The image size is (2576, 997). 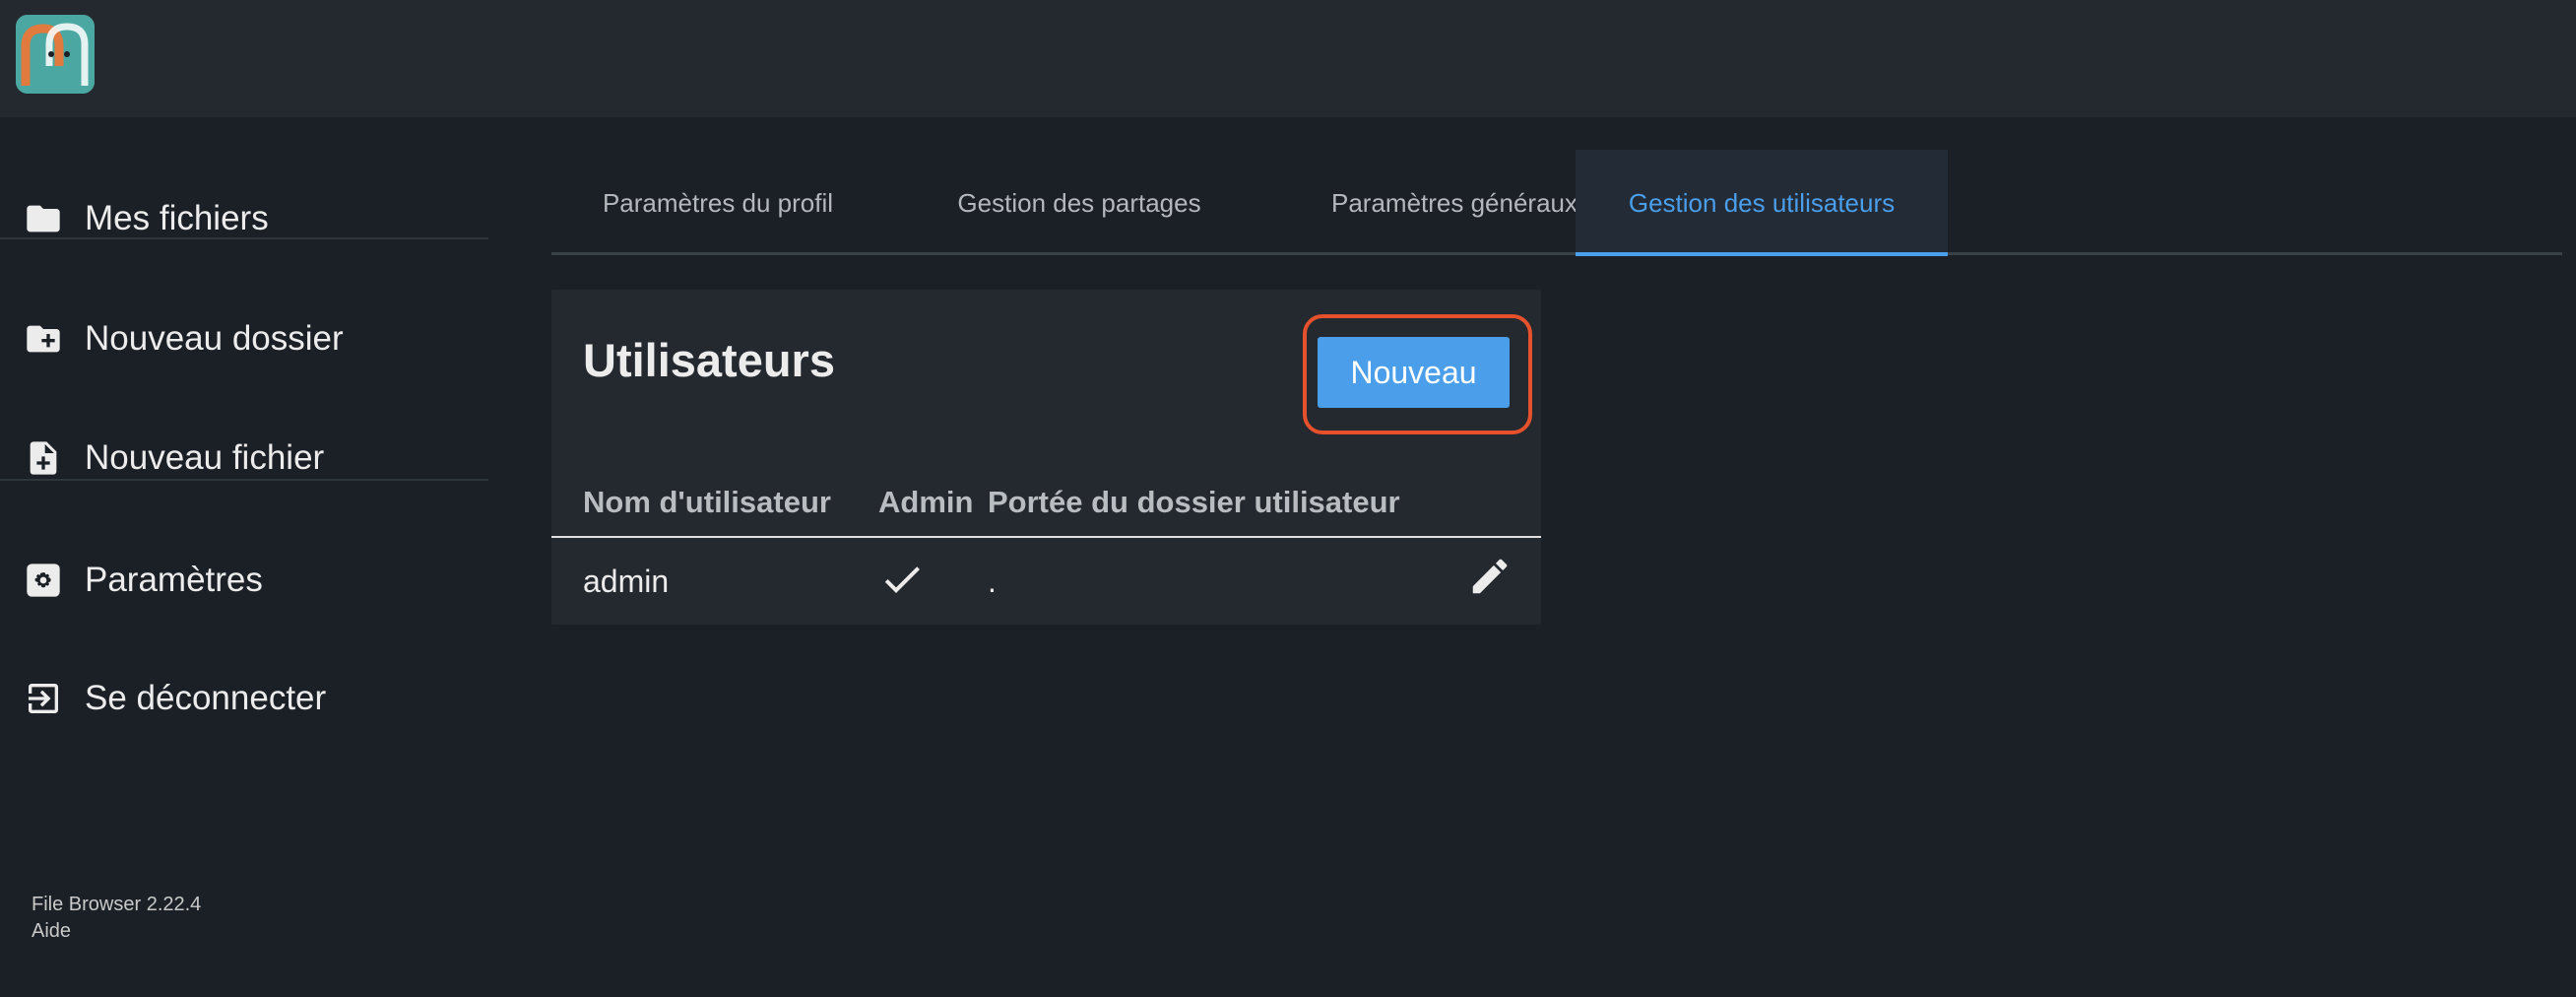 I want to click on filebrowser-logo-icon, so click(x=55, y=54).